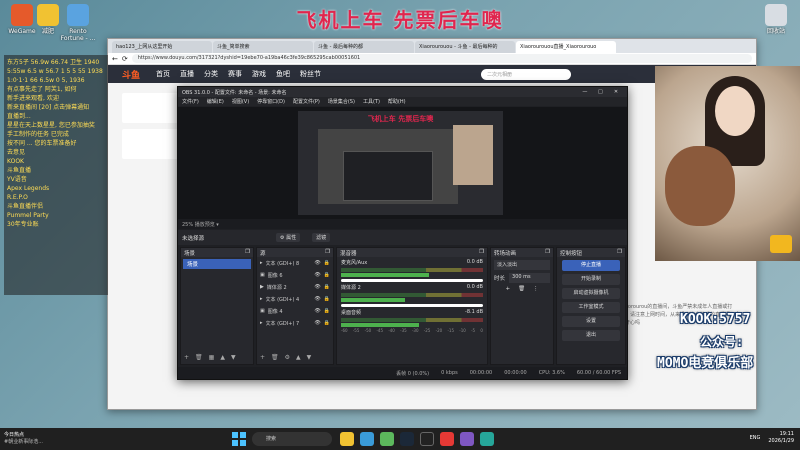 This screenshot has height=450, width=800. Describe the element at coordinates (616, 92) in the screenshot. I see `close-button: ✕` at that location.